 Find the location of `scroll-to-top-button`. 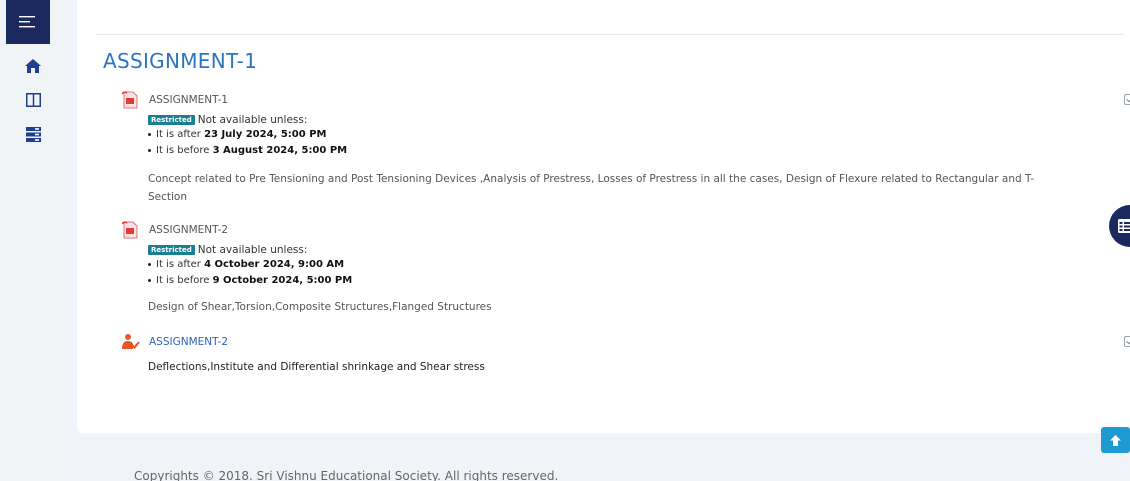

scroll-to-top-button is located at coordinates (1115, 440).